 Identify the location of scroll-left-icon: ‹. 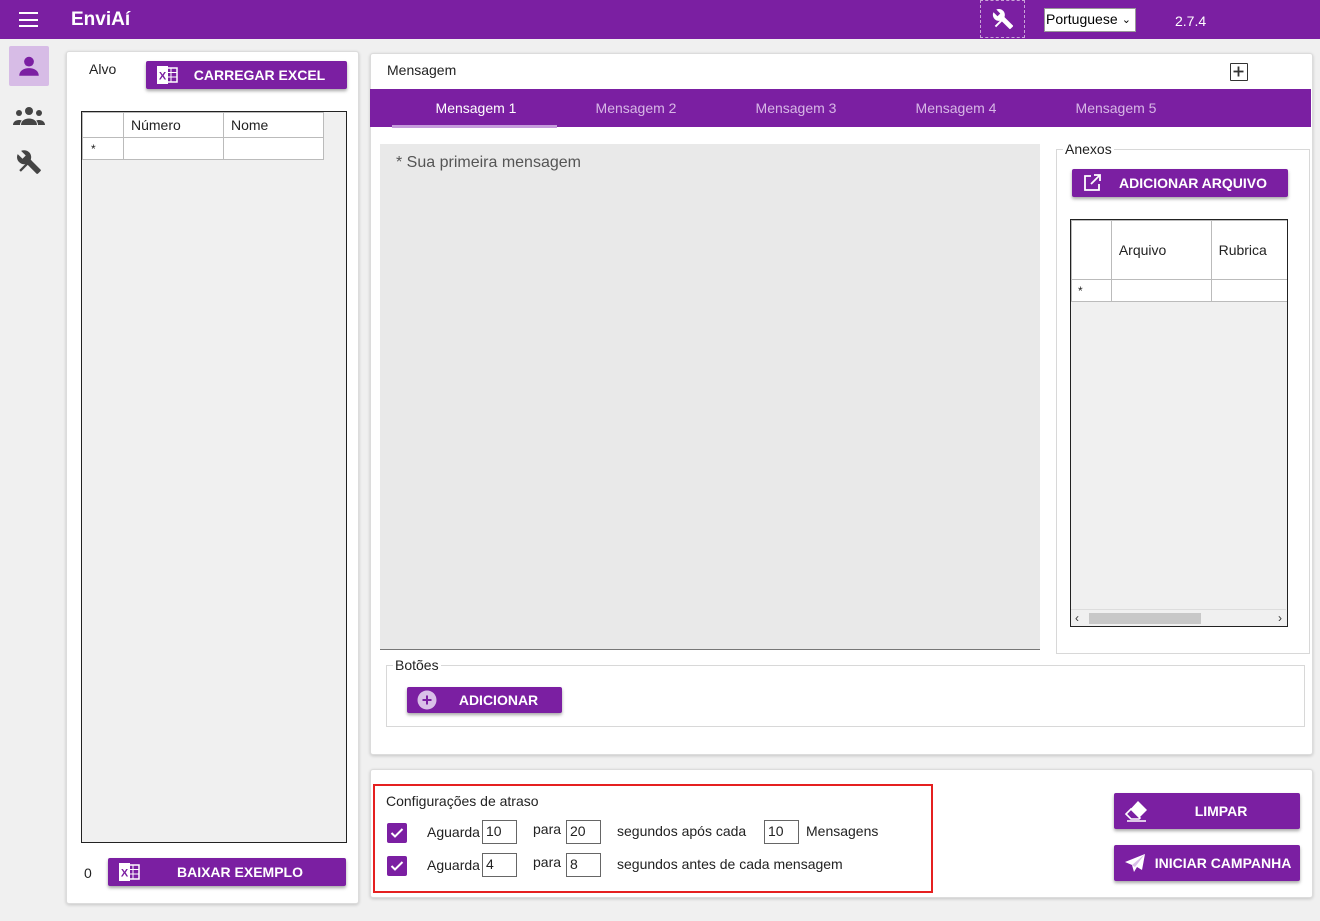
(1077, 618).